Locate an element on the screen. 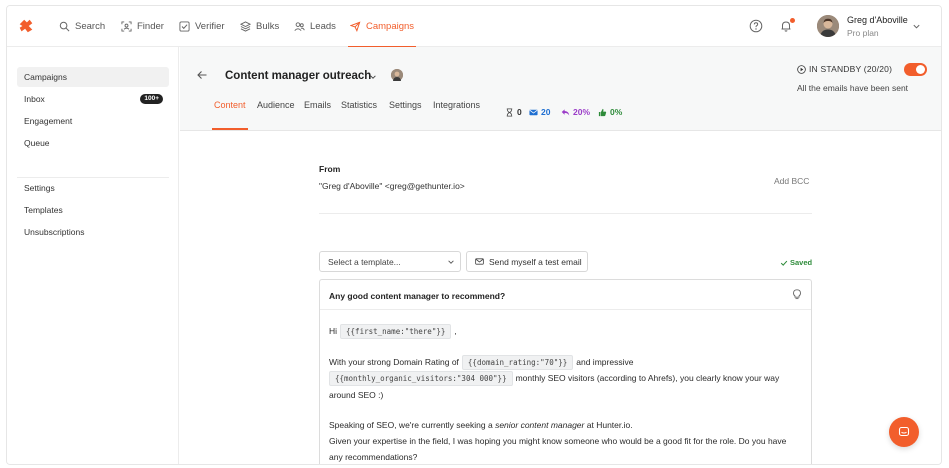 This screenshot has width=949, height=468. sidebar-item-queue: Queue is located at coordinates (93, 143).